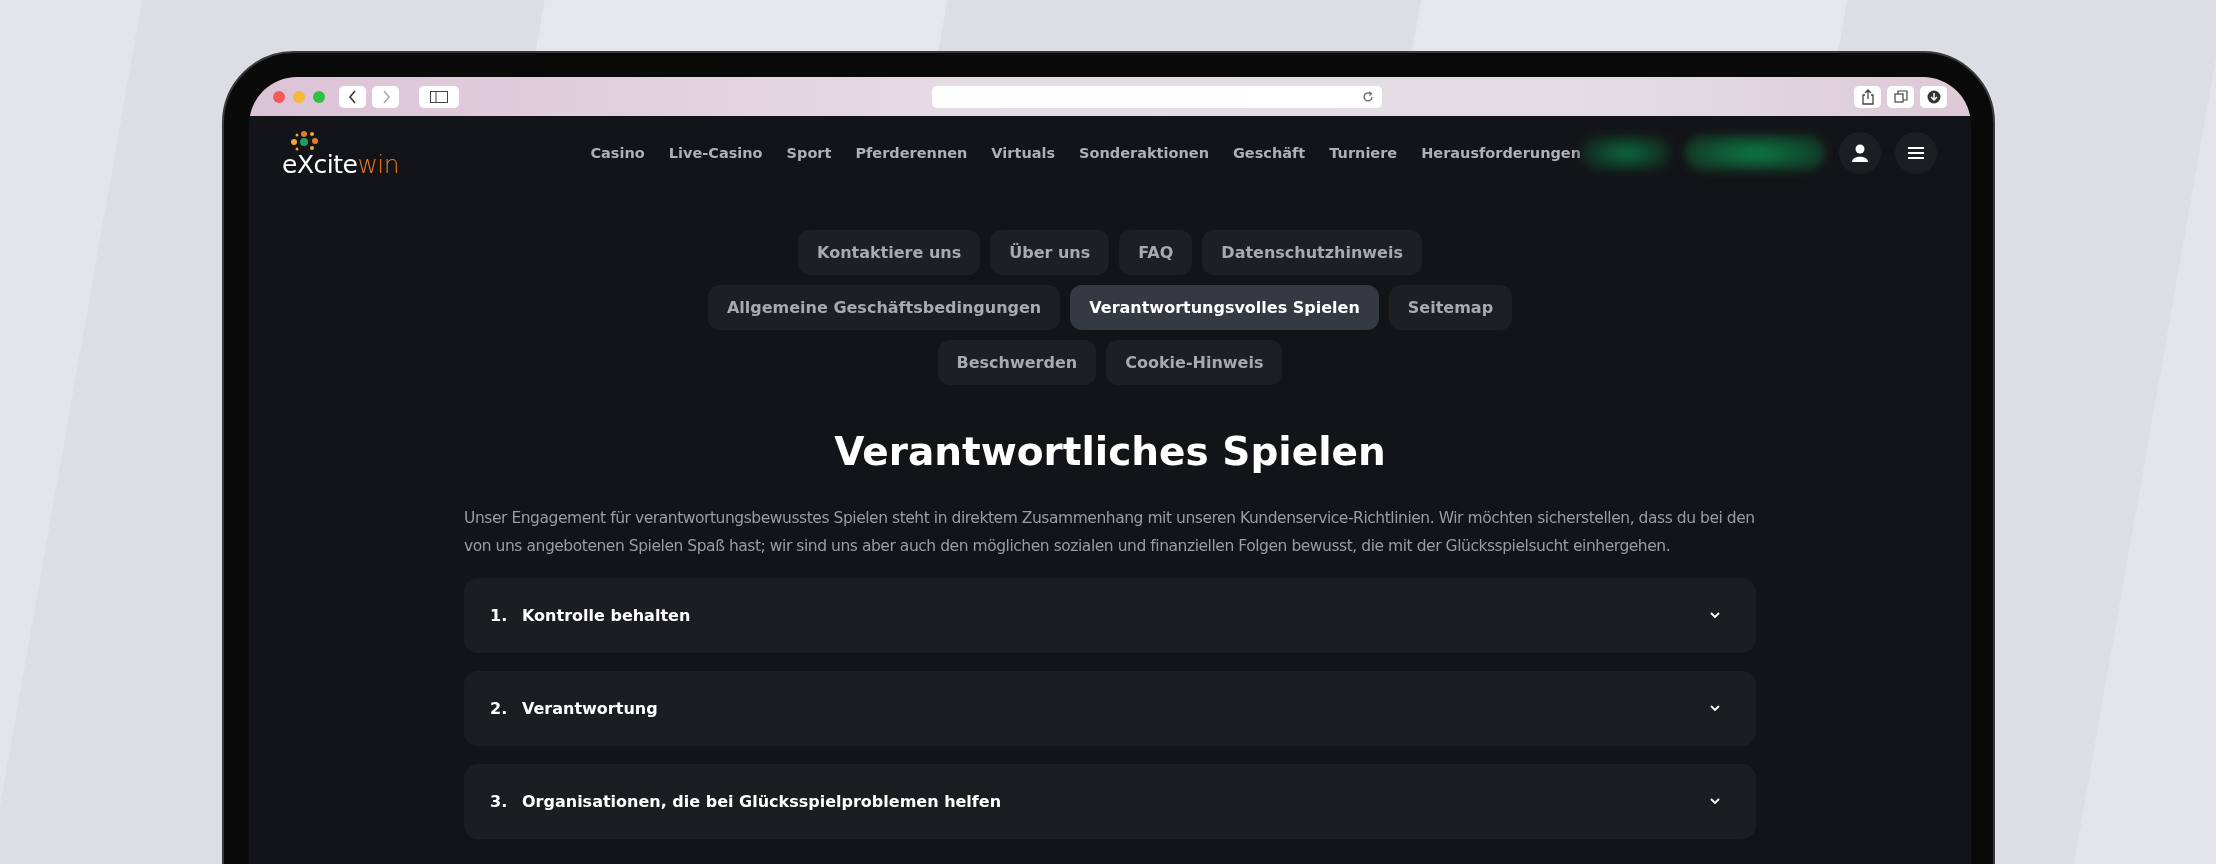 The height and width of the screenshot is (864, 2216). I want to click on tab: Allgemeine Geschäftsbedingungen, so click(884, 307).